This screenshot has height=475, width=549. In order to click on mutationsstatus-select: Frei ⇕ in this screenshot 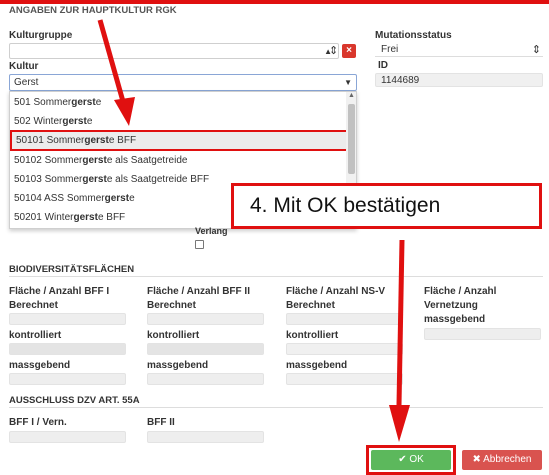, I will do `click(459, 50)`.